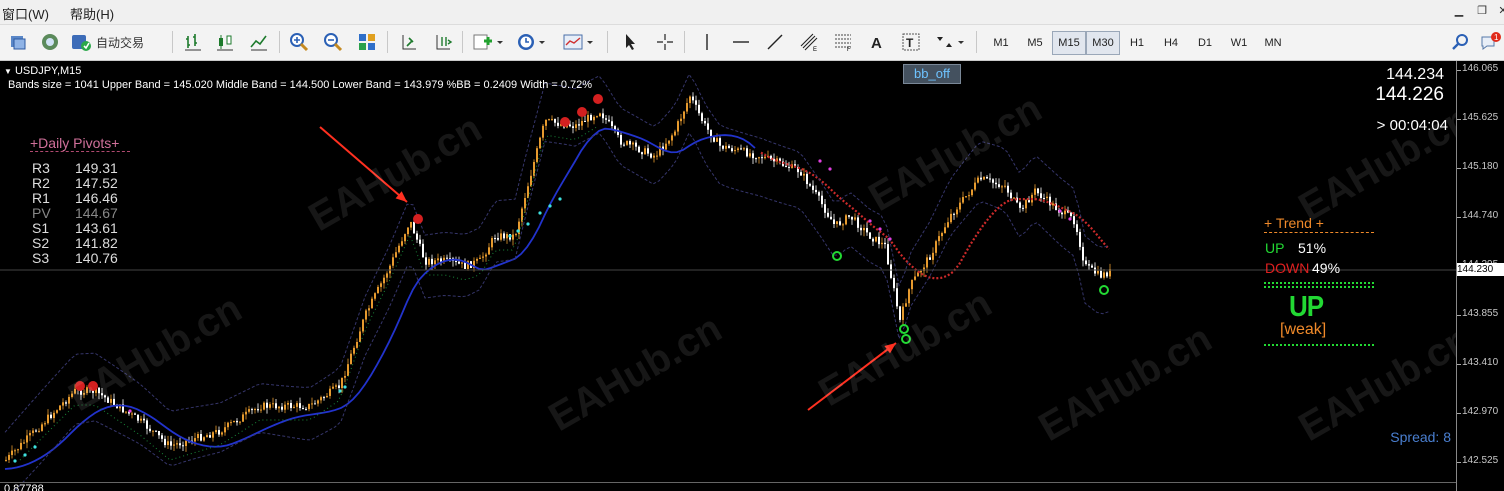 This screenshot has width=1504, height=491. I want to click on search-icon, so click(1460, 42).